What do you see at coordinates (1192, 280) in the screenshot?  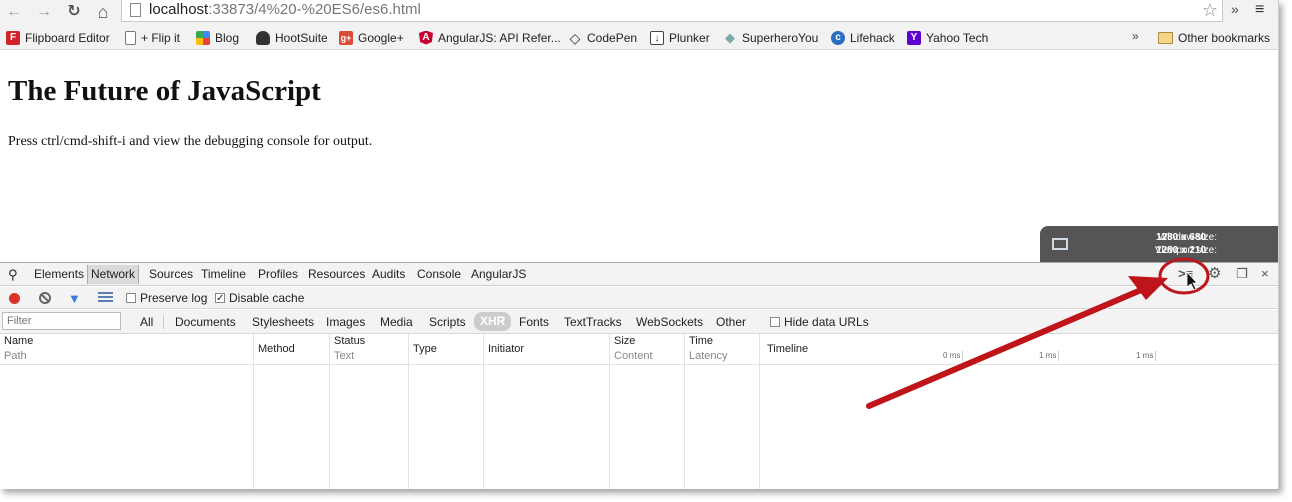 I see `mouse-cursor-icon` at bounding box center [1192, 280].